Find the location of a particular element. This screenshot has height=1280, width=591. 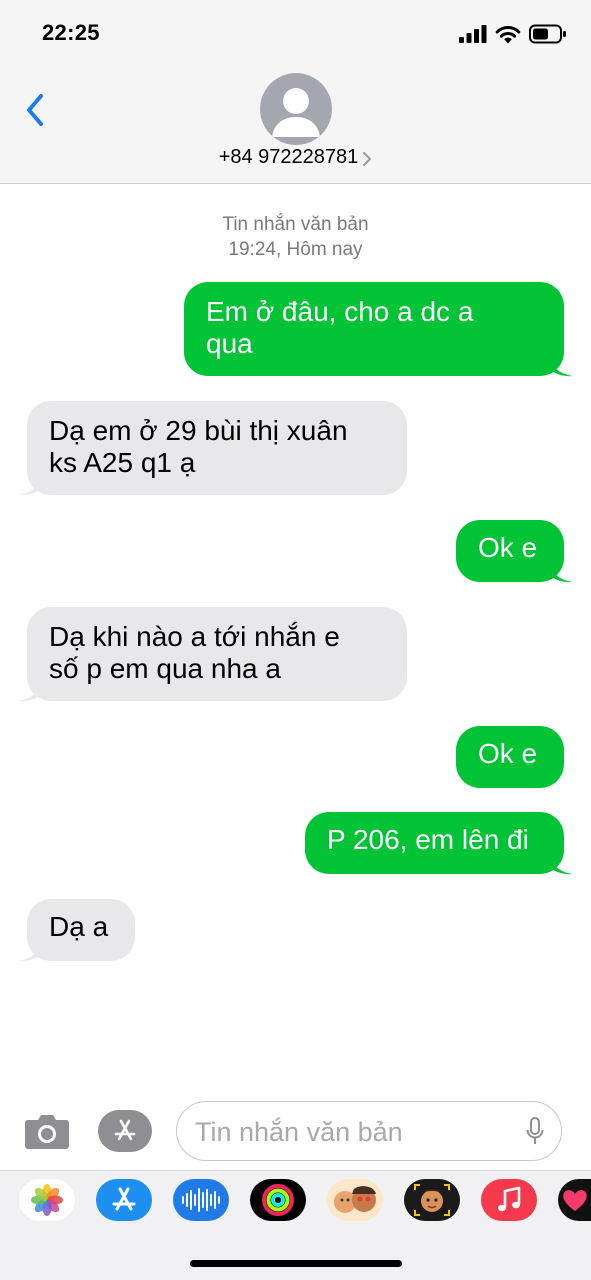

status-bar: 22:25 is located at coordinates (295, 31).